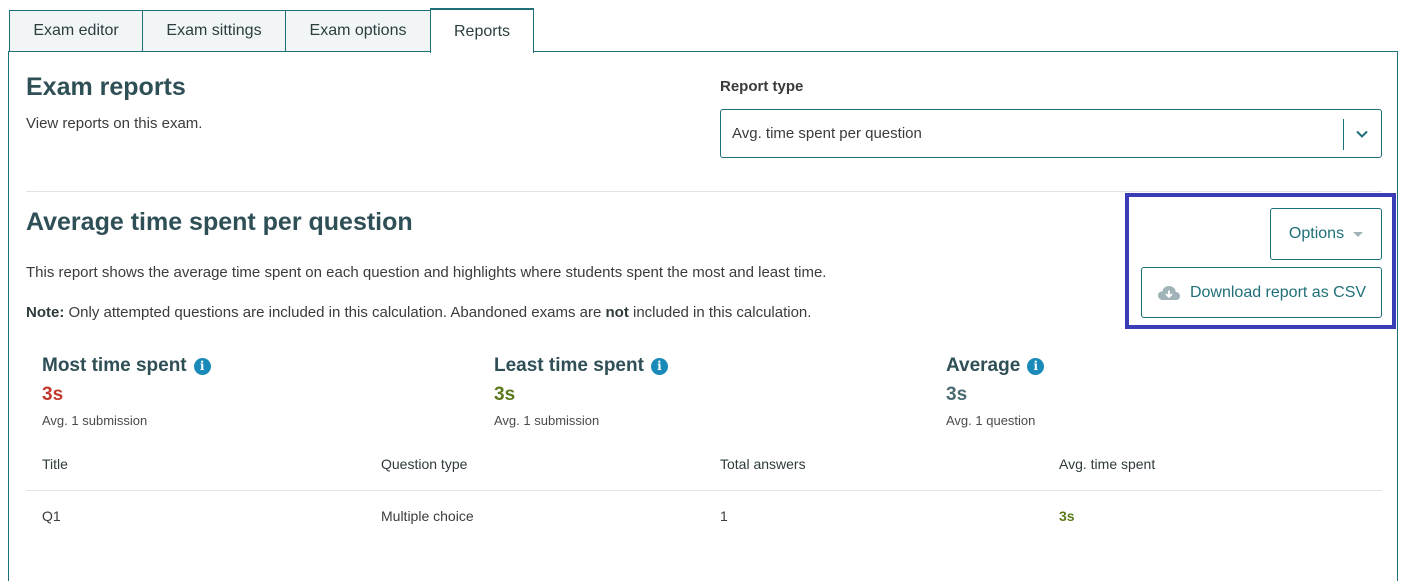  Describe the element at coordinates (1051, 133) in the screenshot. I see `report-type-select: Avg. time spent per question` at that location.